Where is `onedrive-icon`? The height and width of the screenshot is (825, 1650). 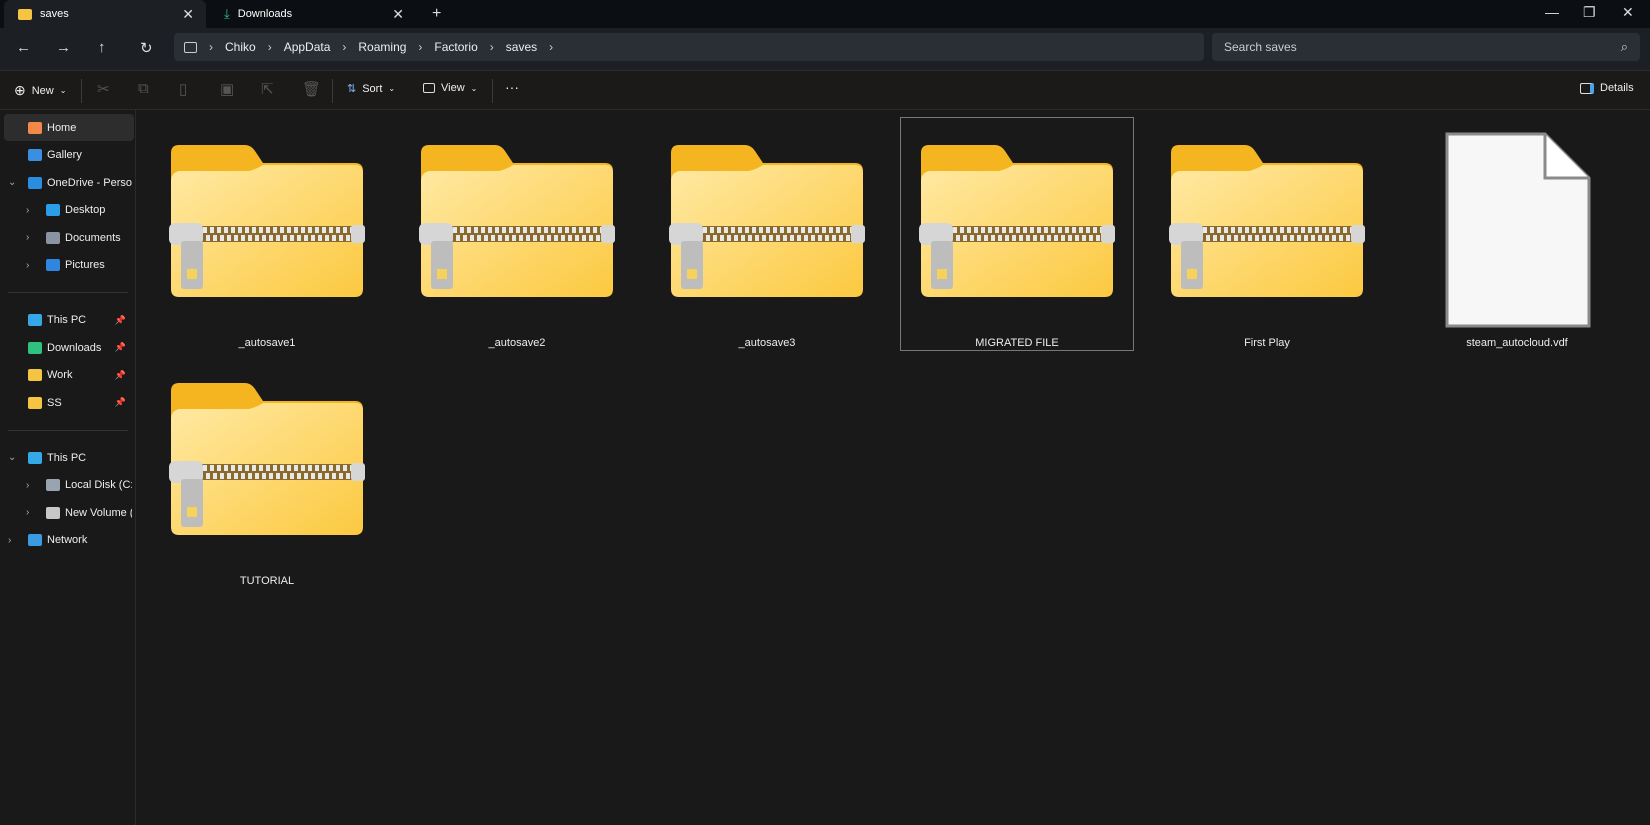
onedrive-icon is located at coordinates (35, 182).